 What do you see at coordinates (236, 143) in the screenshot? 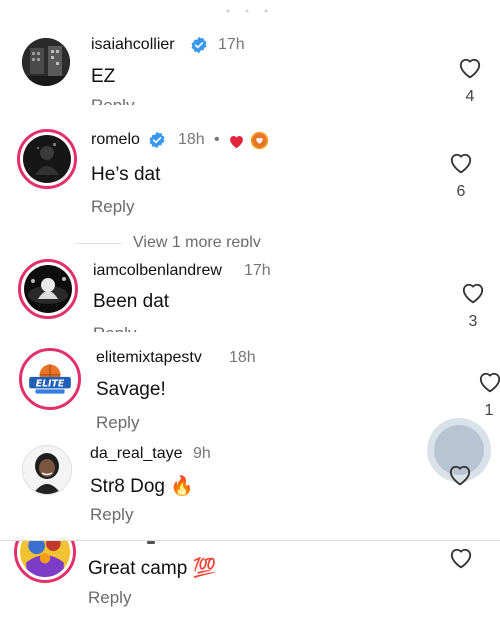
I see `red-heart-icon` at bounding box center [236, 143].